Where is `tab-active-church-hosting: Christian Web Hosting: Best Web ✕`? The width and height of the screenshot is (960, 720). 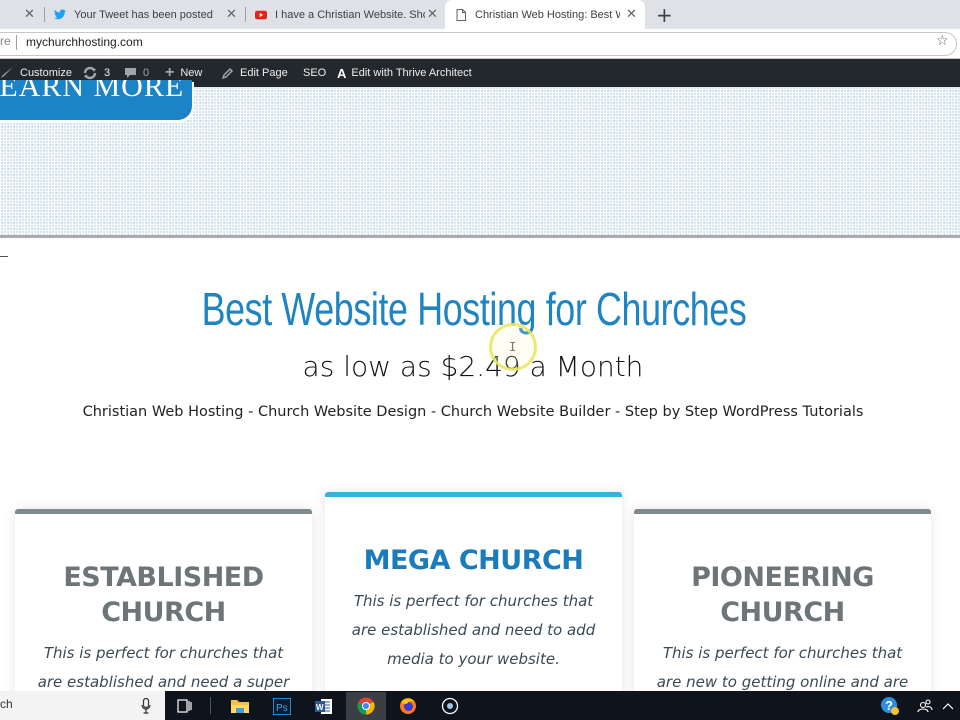 tab-active-church-hosting: Christian Web Hosting: Best Web ✕ is located at coordinates (545, 14).